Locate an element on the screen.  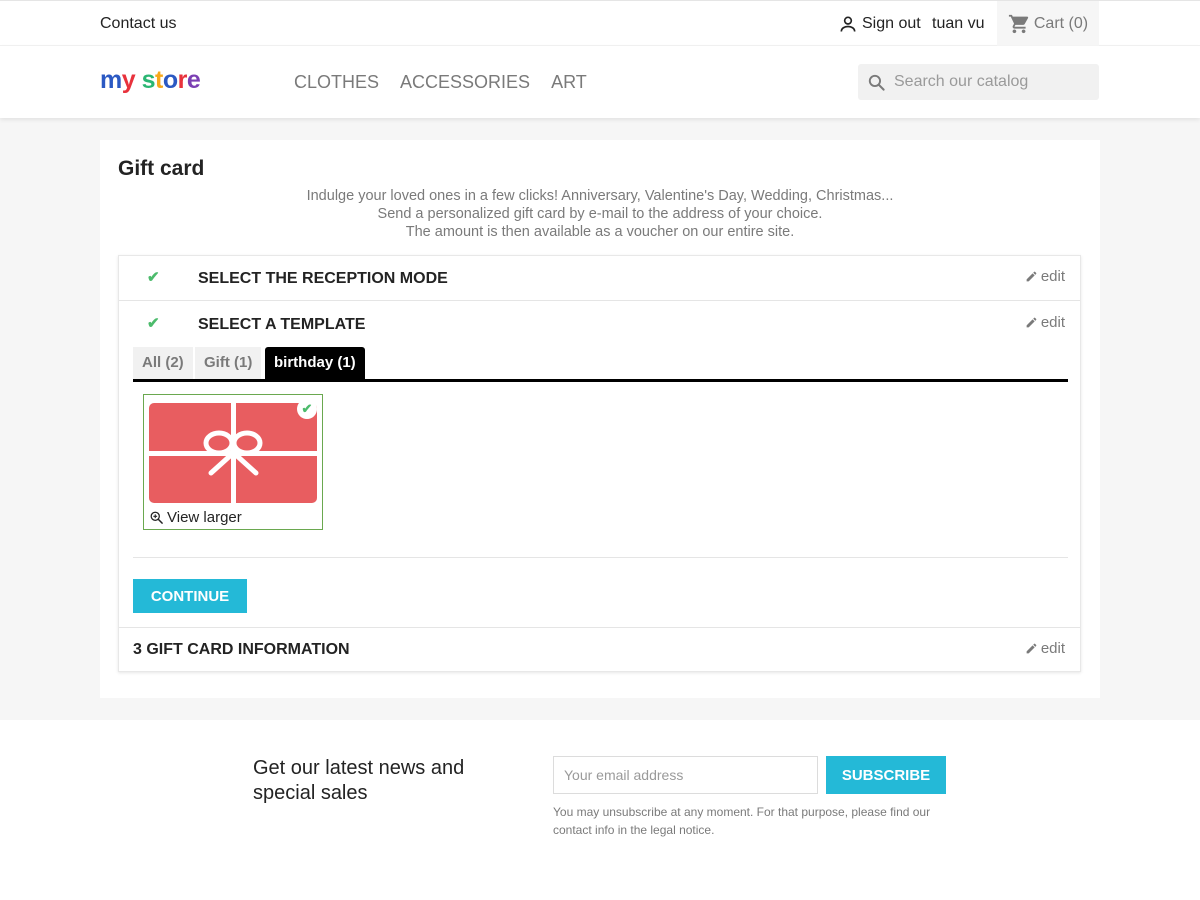
store-logo: my store is located at coordinates (150, 80).